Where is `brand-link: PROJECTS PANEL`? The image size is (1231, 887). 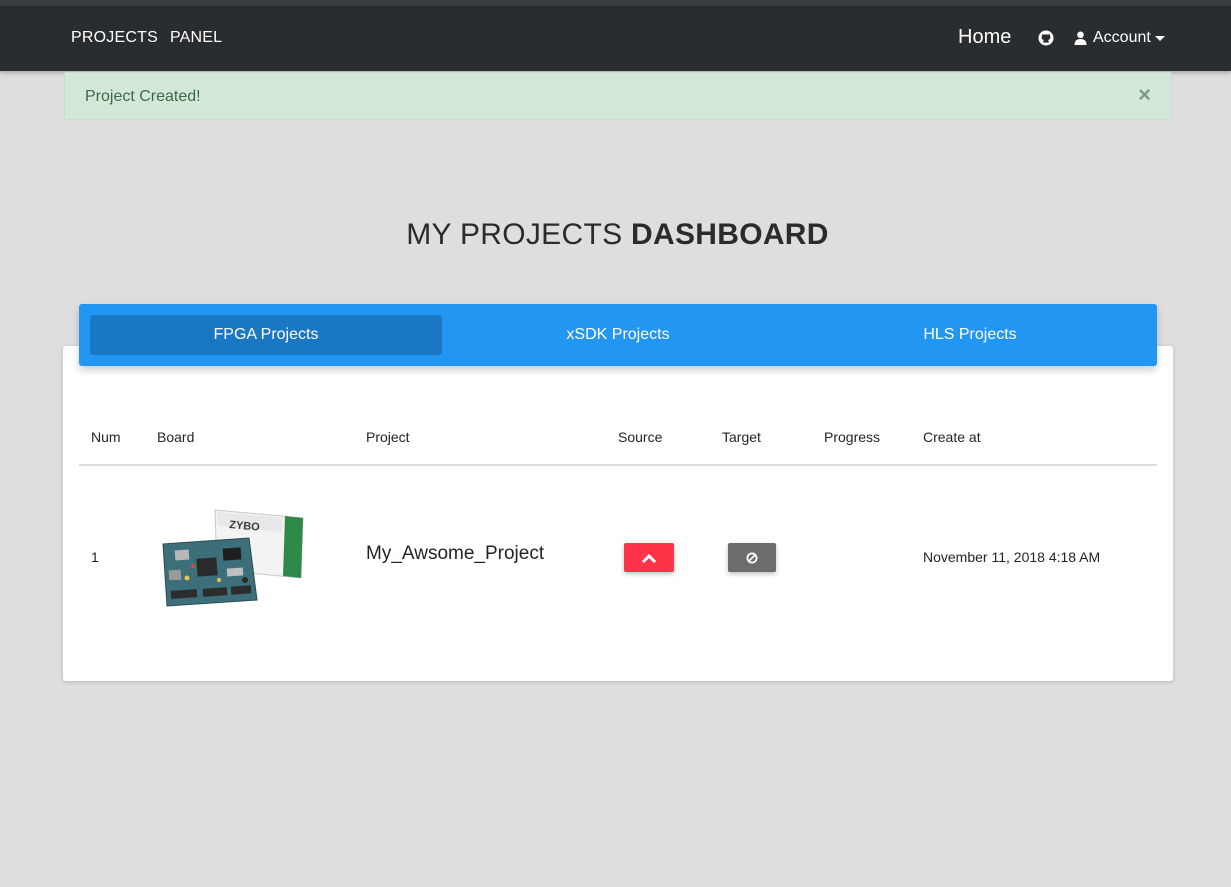
brand-link: PROJECTS PANEL is located at coordinates (152, 38).